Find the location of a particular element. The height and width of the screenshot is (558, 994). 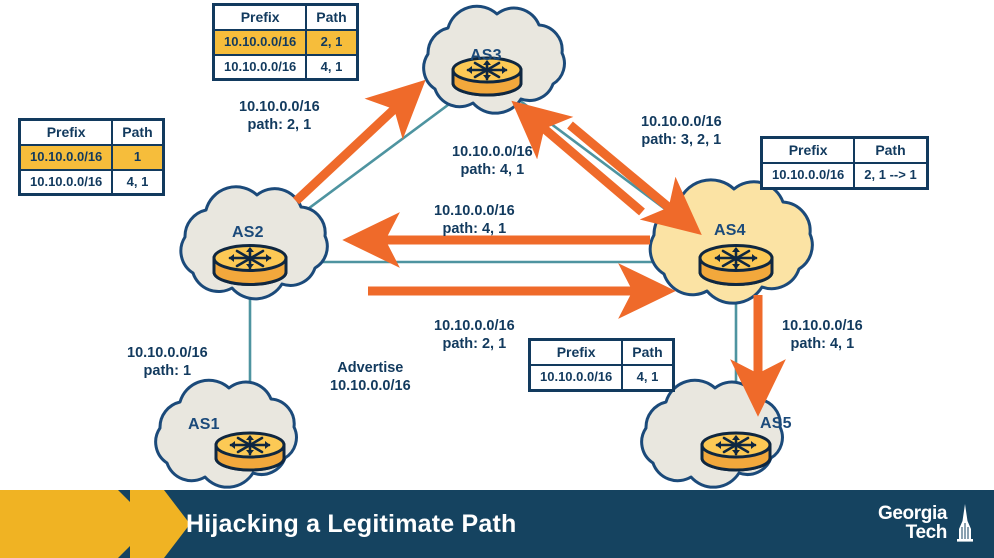

annotation-as4-to-as2: 10.10.0.0/16 path: 4, 1 is located at coordinates (474, 220).